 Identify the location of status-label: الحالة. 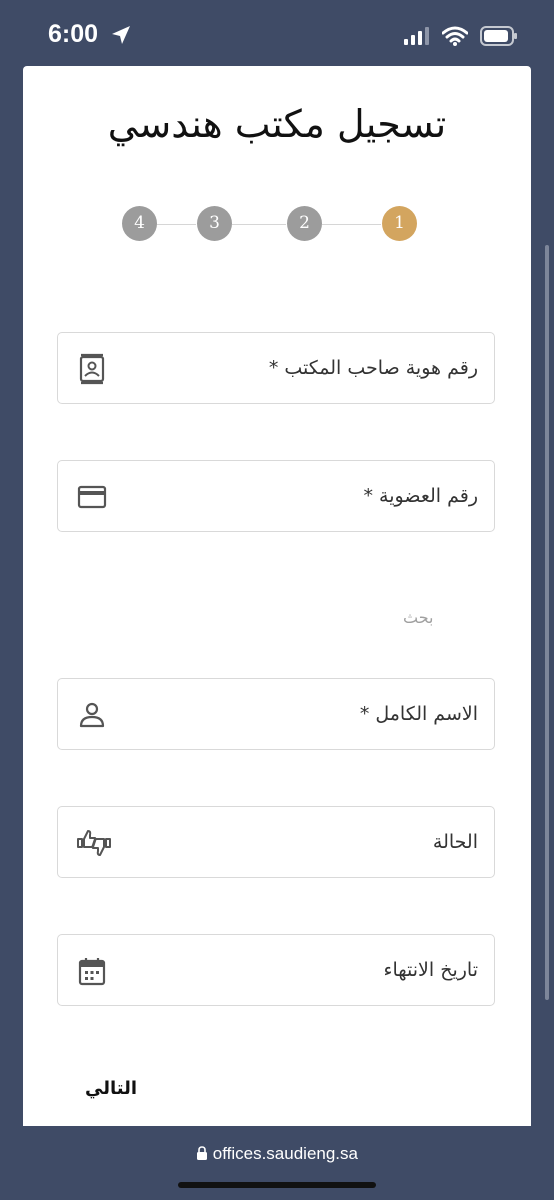
(455, 842).